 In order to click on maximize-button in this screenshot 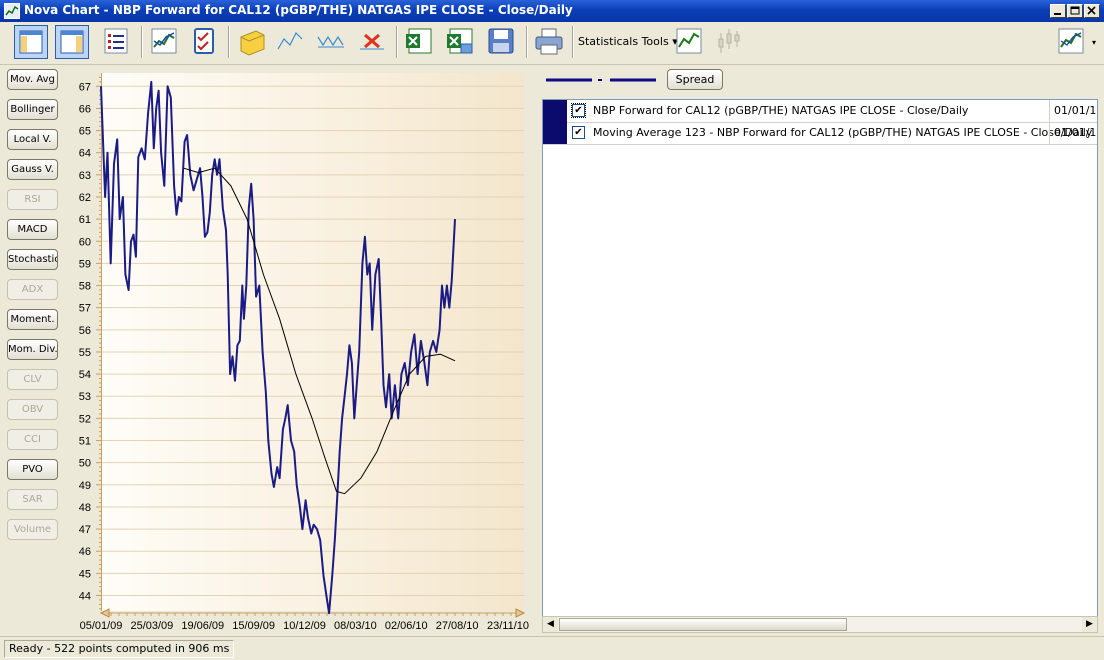, I will do `click(1075, 11)`.